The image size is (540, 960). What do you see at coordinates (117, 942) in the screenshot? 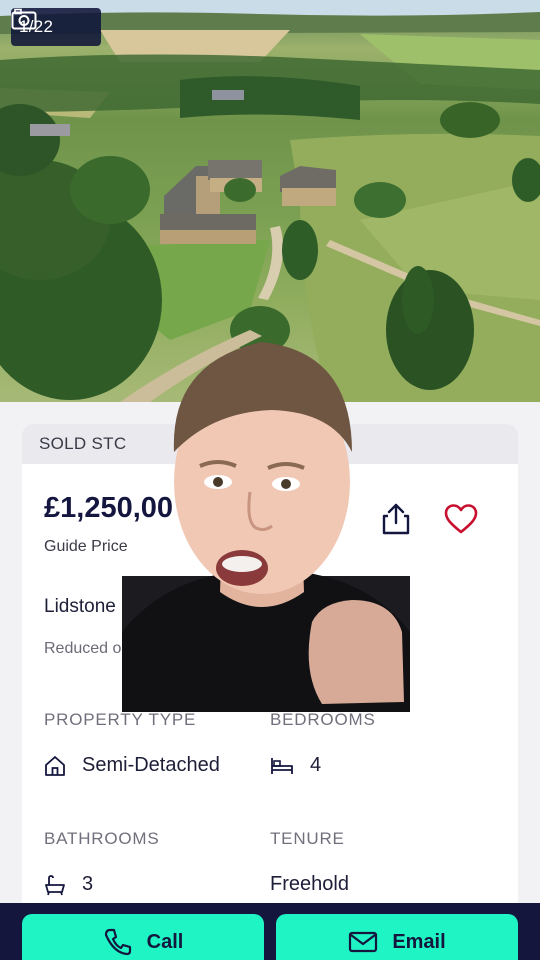
I see `phone-icon` at bounding box center [117, 942].